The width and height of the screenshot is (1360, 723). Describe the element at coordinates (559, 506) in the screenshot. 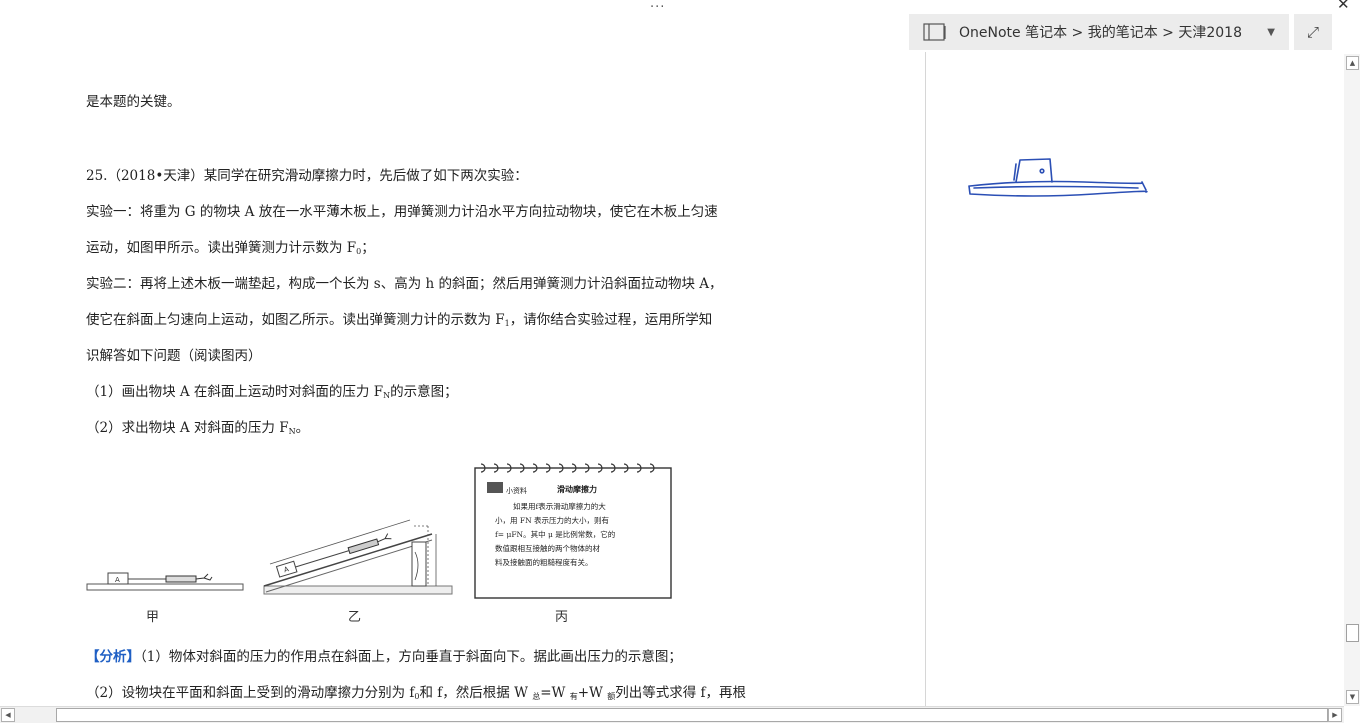

I see `card-line: 如果用f表示滑动摩擦力的大` at that location.